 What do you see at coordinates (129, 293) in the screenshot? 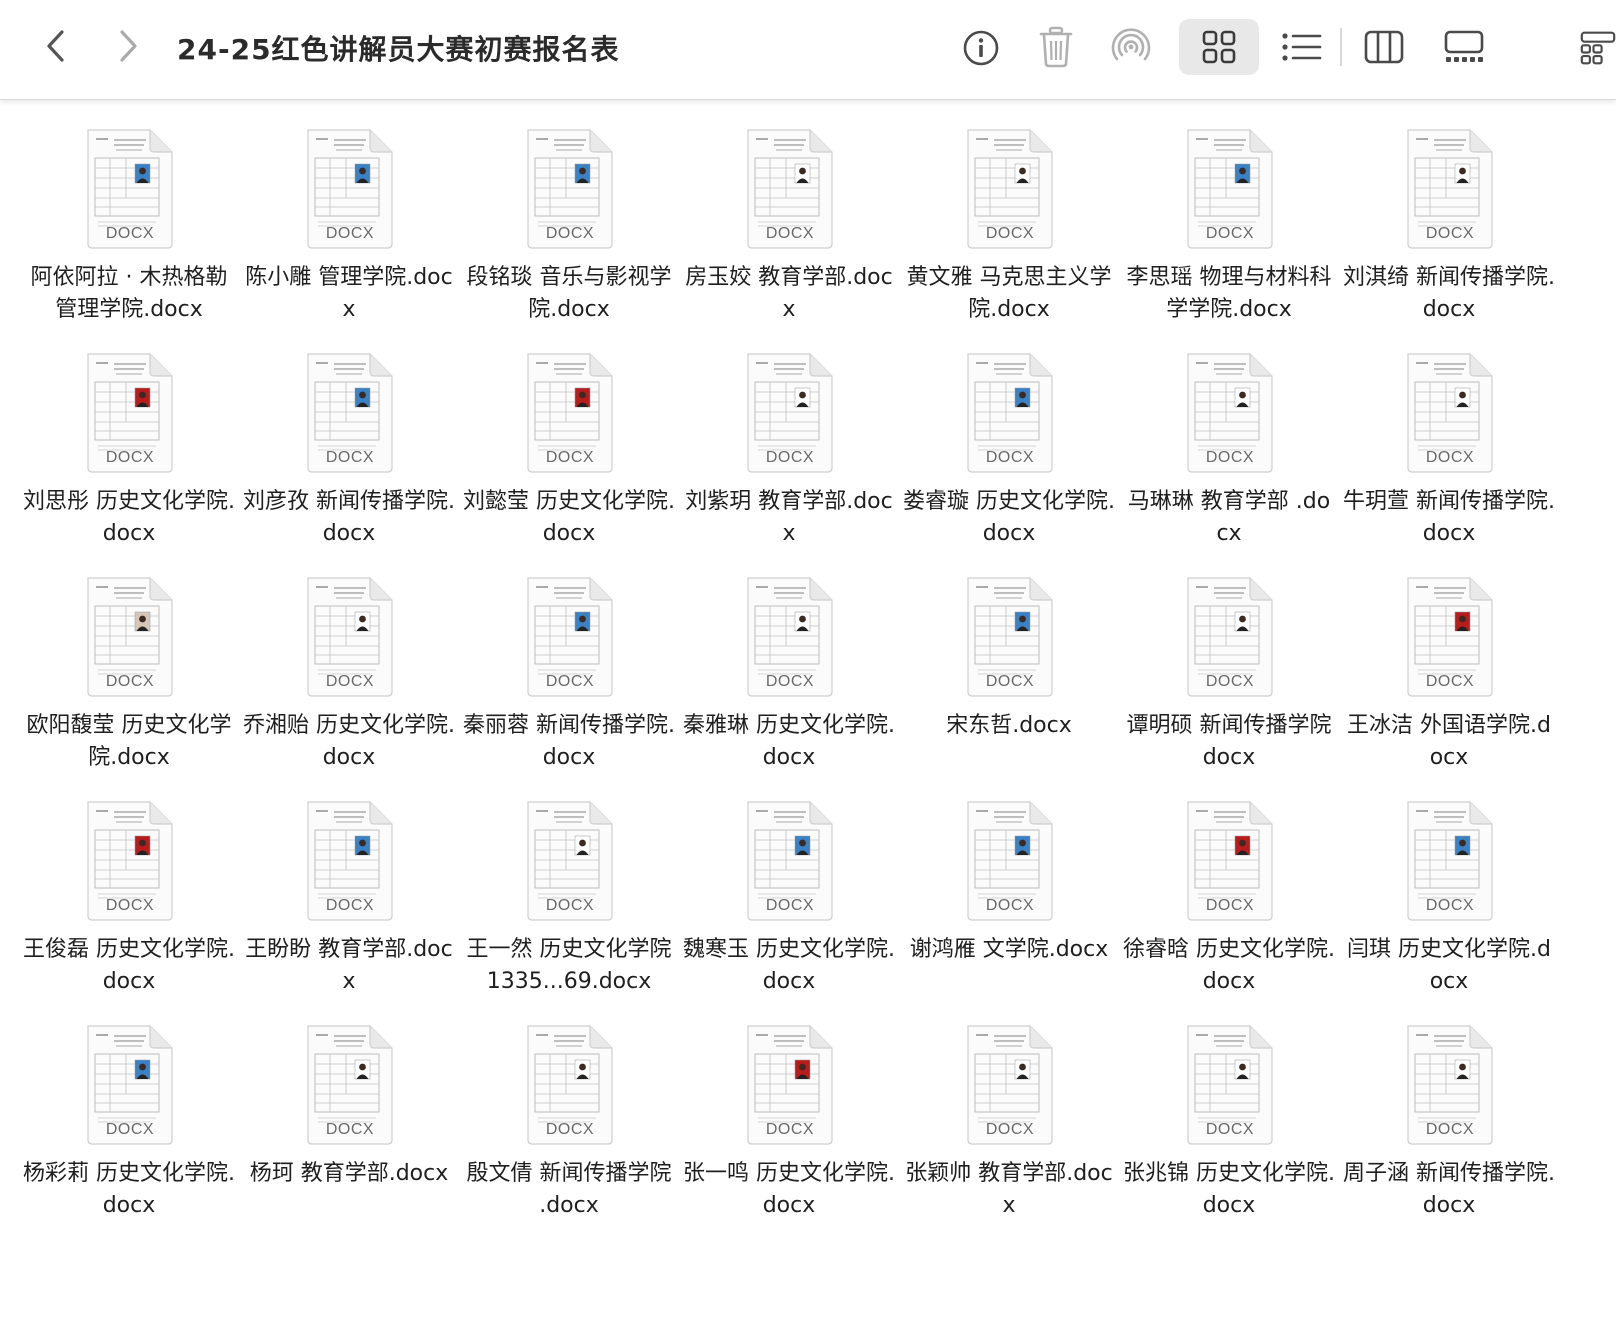
I see `file-name-label: 阿依阿拉 · 木热格勒 管理学院.docx` at bounding box center [129, 293].